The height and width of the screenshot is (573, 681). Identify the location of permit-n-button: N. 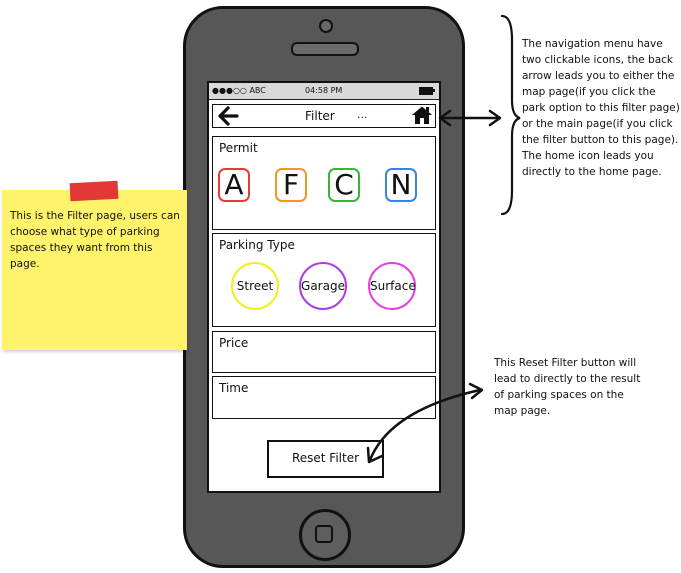
(401, 185).